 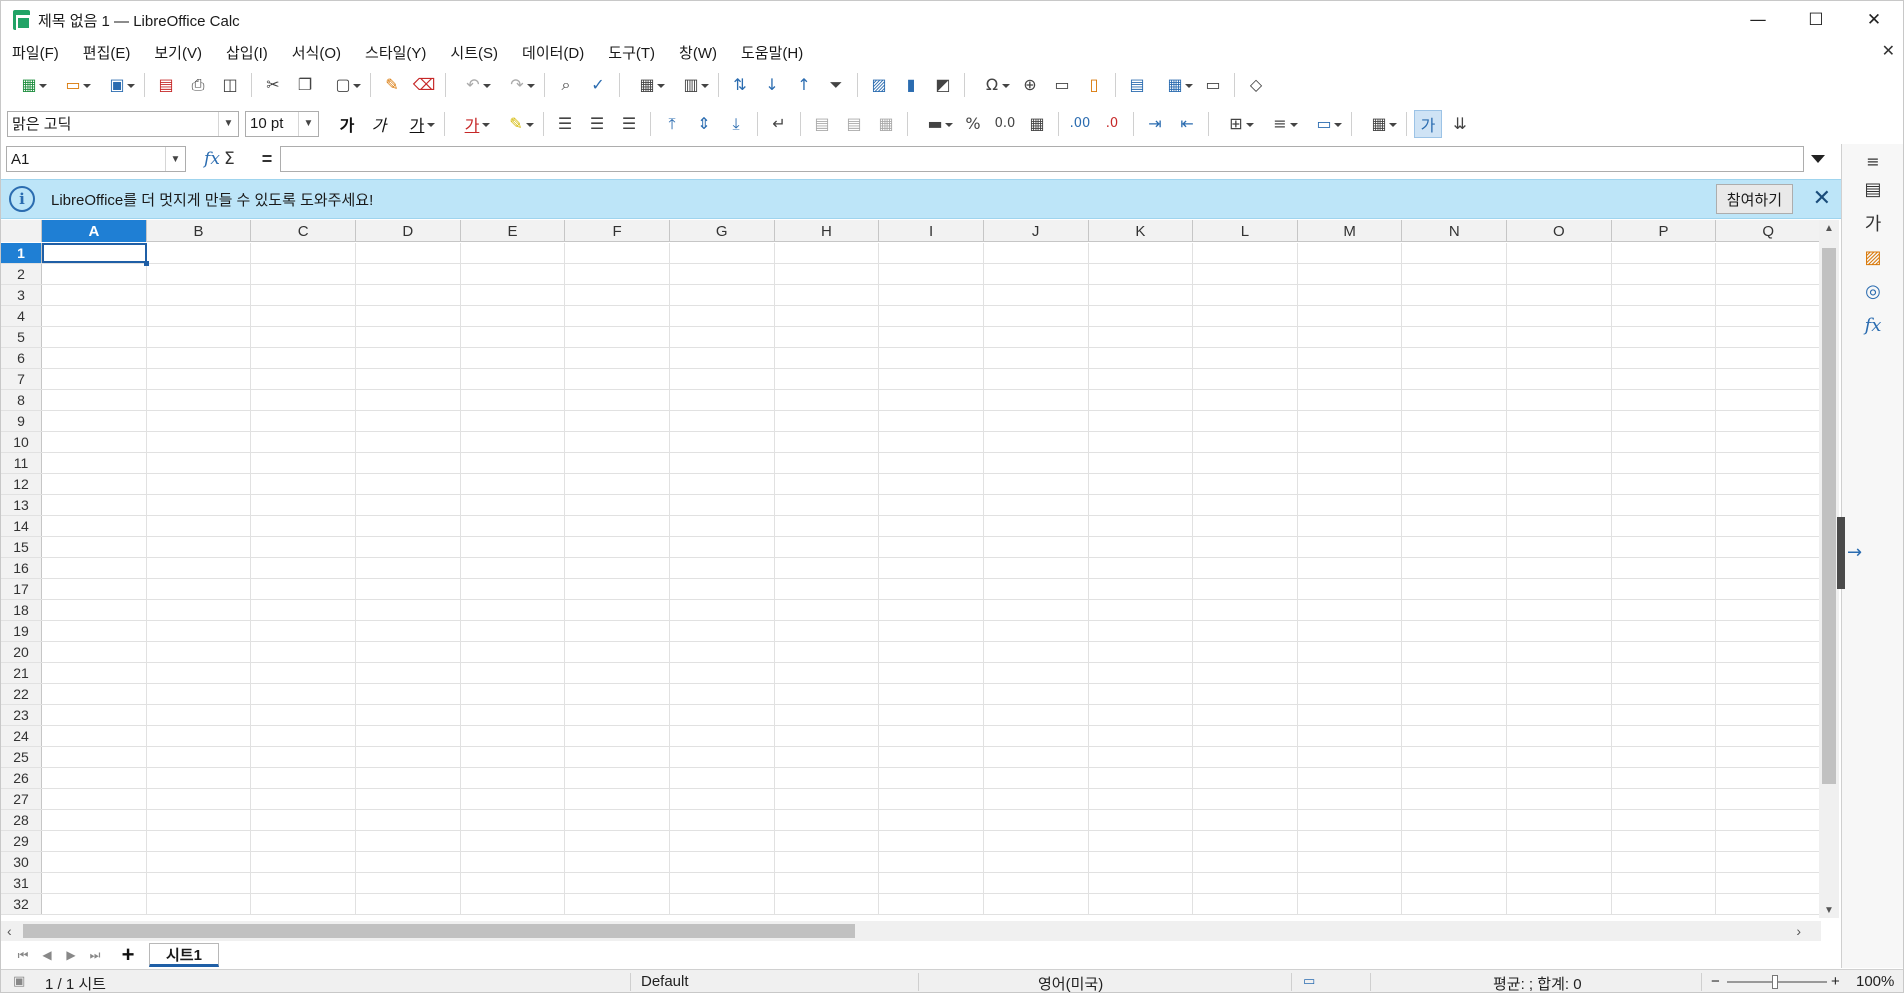 What do you see at coordinates (836, 85) in the screenshot?
I see `autofilter-icon: ⏷` at bounding box center [836, 85].